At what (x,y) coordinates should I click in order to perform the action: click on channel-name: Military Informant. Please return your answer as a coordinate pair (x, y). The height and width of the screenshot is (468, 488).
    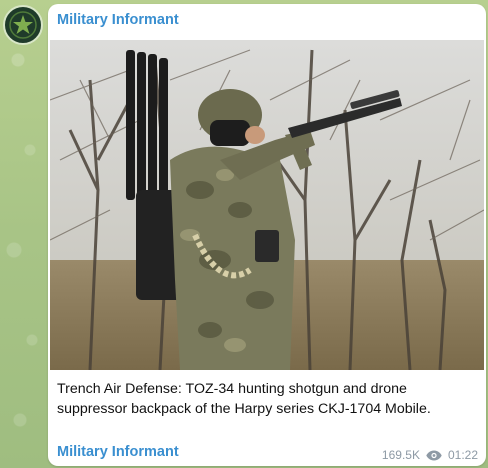
    Looking at the image, I should click on (118, 20).